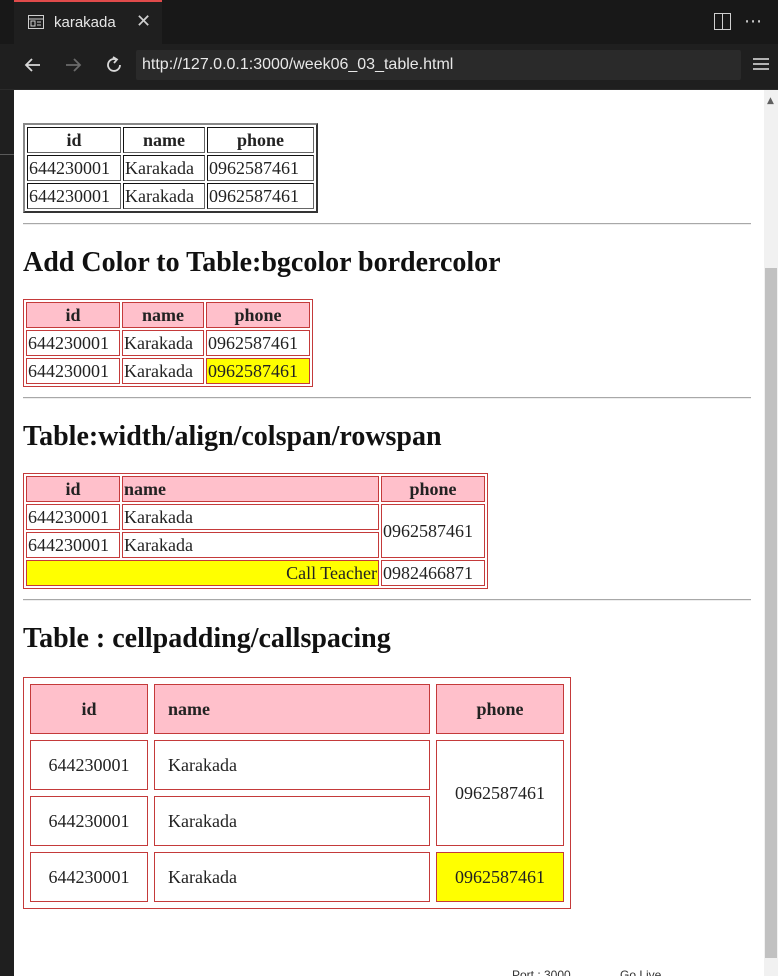  I want to click on tab-title: karakada, so click(85, 22).